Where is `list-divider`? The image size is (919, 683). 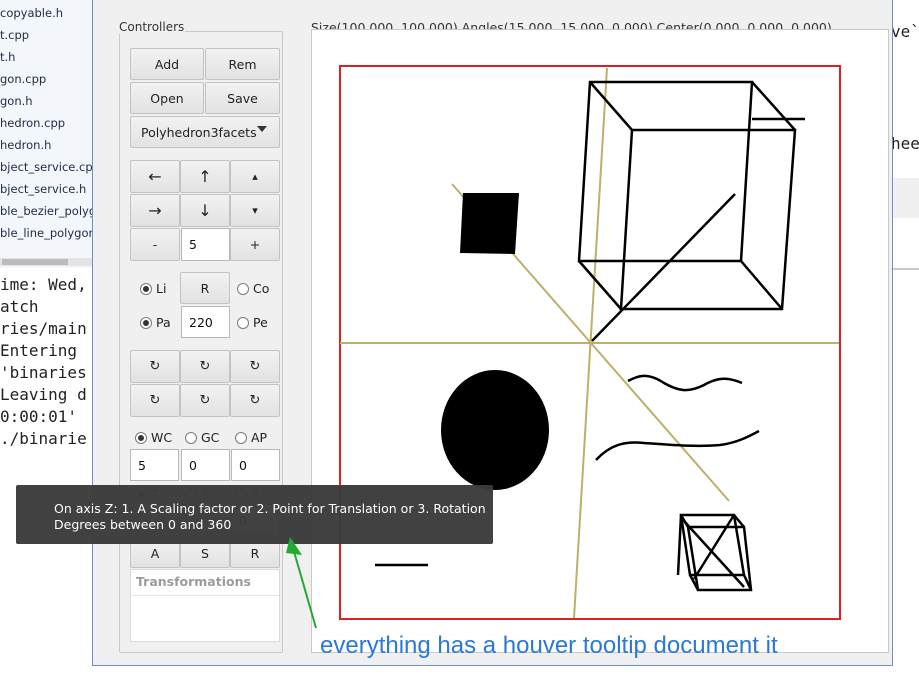 list-divider is located at coordinates (205, 595).